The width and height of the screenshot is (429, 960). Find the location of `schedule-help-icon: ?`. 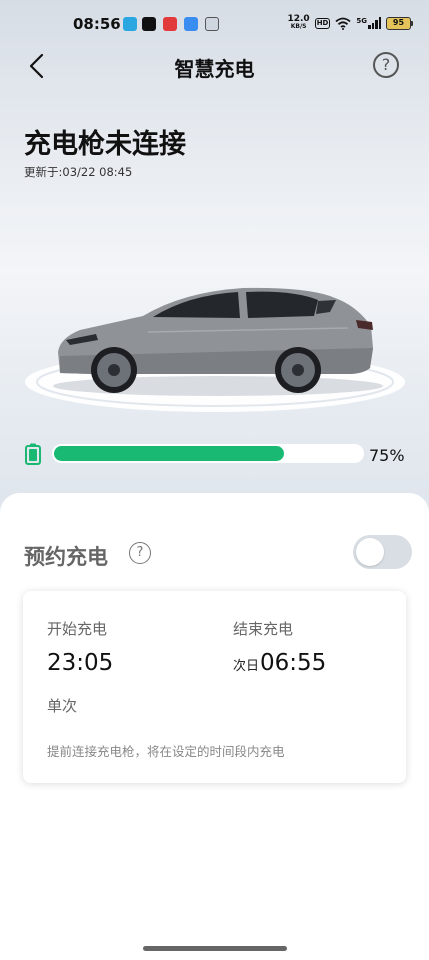

schedule-help-icon: ? is located at coordinates (140, 553).